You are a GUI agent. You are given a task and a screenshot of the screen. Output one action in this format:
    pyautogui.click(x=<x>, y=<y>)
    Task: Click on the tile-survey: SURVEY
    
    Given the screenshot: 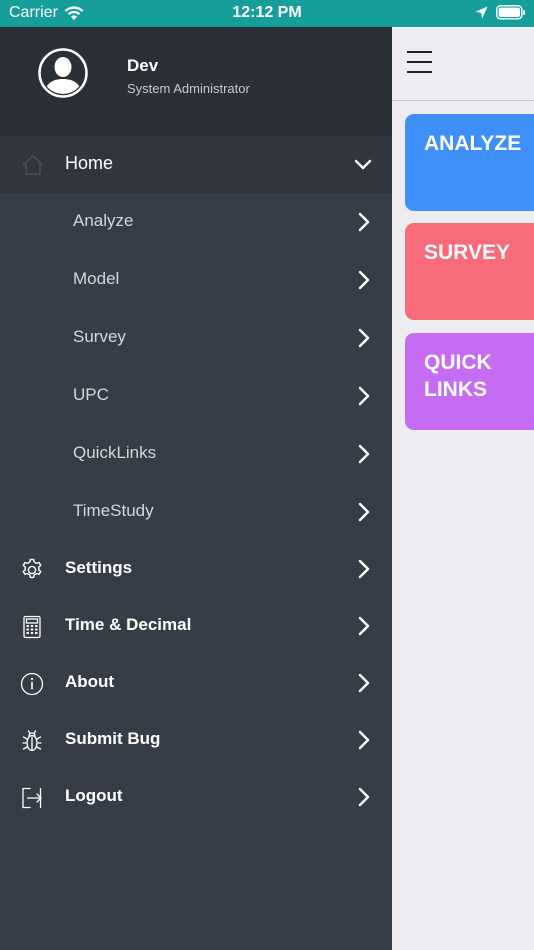 What is the action you would take?
    pyautogui.click(x=469, y=271)
    